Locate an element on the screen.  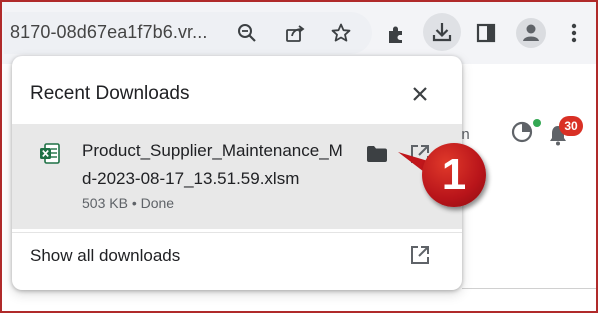
download-icon is located at coordinates (442, 32).